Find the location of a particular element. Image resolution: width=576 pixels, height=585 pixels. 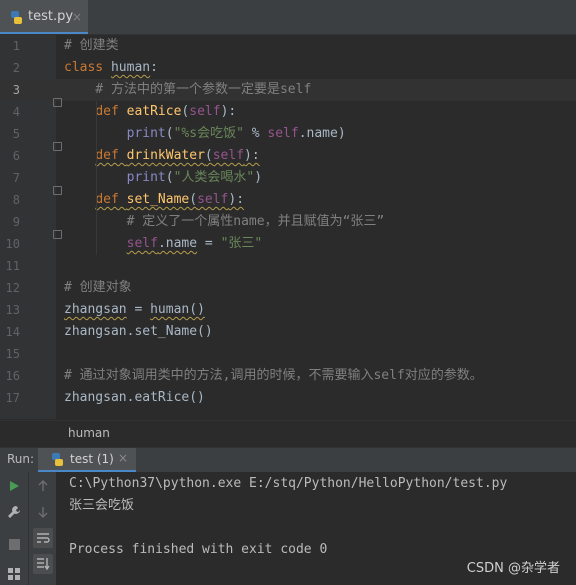

line-number: 2 is located at coordinates (16, 68).